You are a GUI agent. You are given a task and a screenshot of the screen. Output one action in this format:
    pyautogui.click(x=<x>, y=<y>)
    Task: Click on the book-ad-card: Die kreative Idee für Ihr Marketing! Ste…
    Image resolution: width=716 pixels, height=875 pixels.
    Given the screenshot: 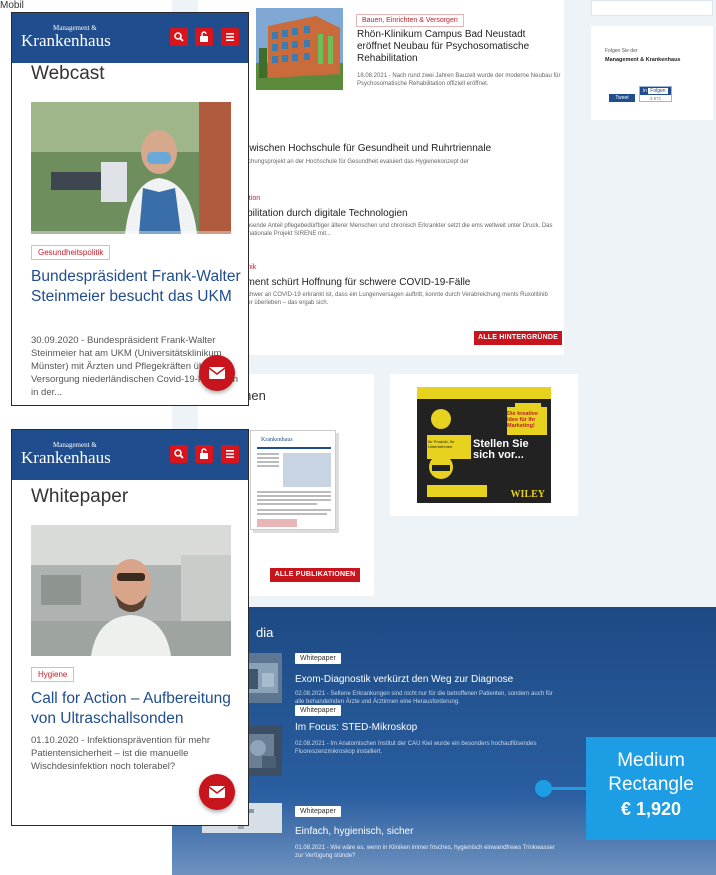 What is the action you would take?
    pyautogui.click(x=484, y=445)
    